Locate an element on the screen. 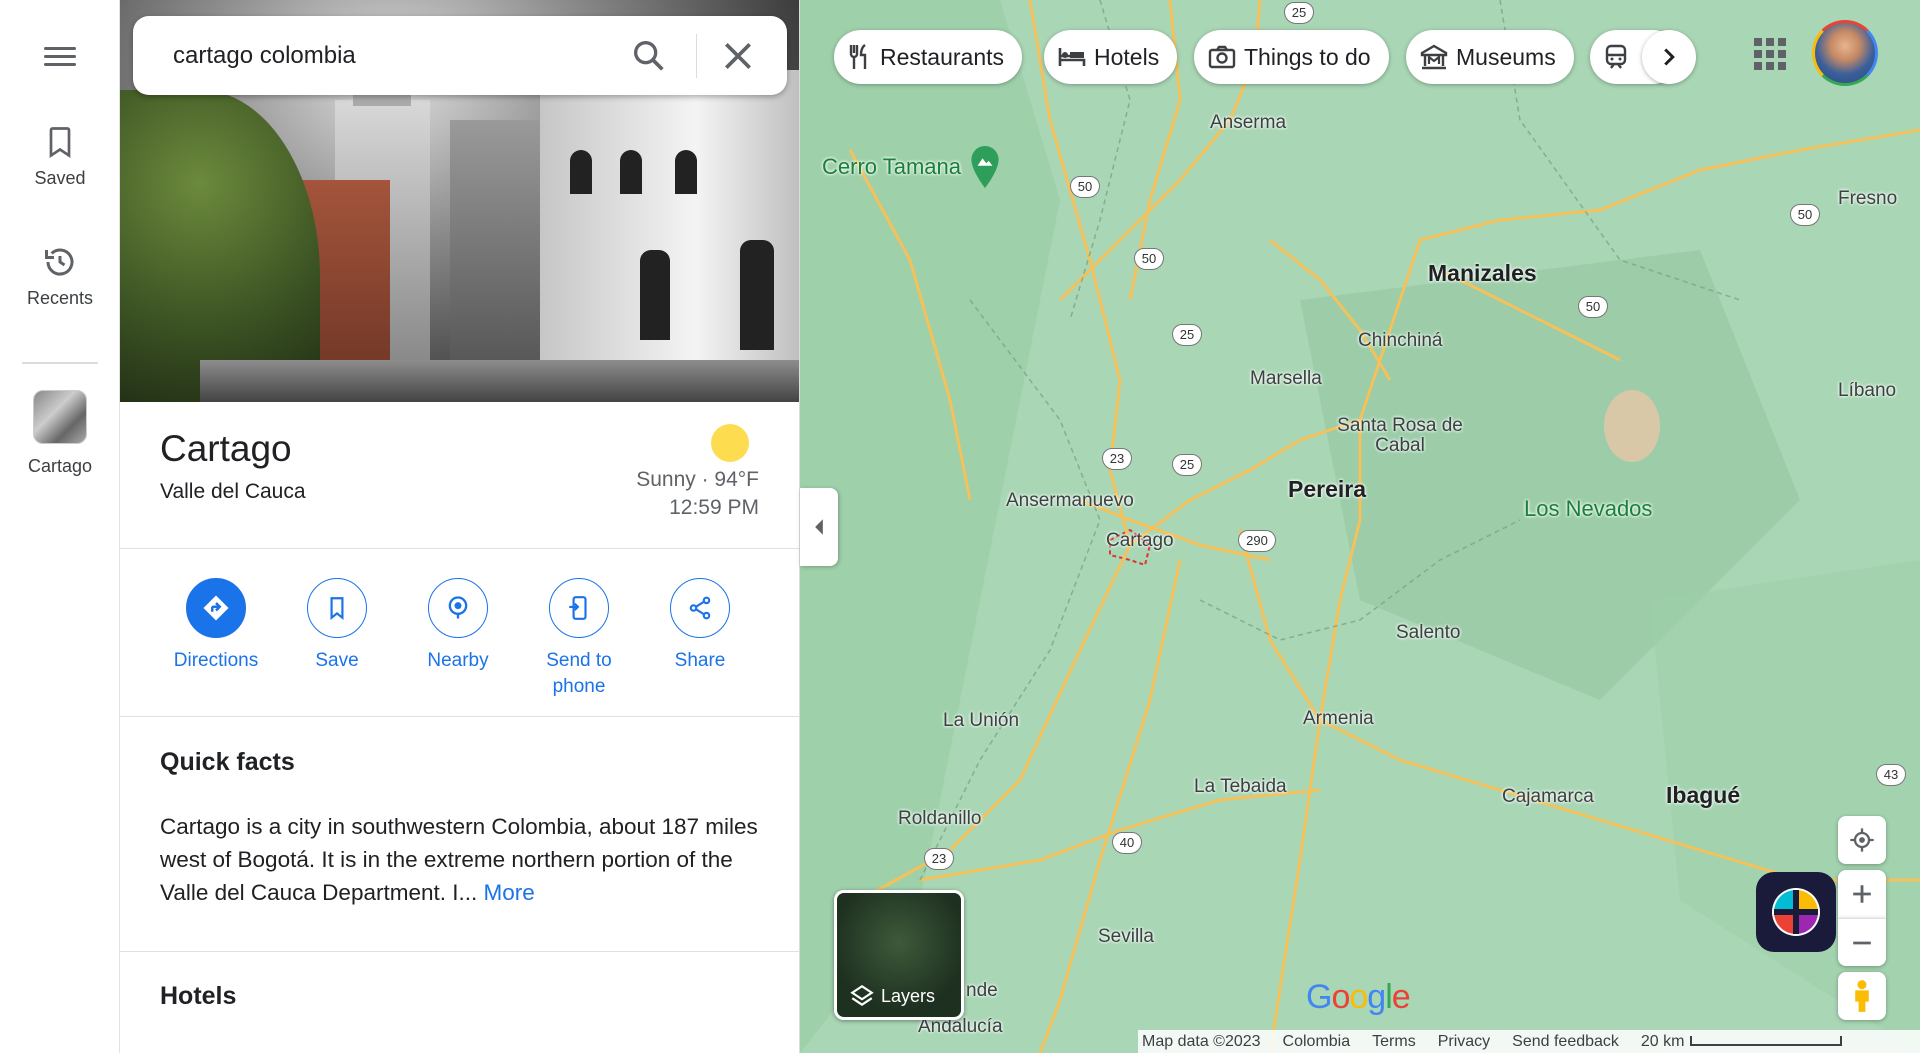  zoom-out-button is located at coordinates (1862, 942).